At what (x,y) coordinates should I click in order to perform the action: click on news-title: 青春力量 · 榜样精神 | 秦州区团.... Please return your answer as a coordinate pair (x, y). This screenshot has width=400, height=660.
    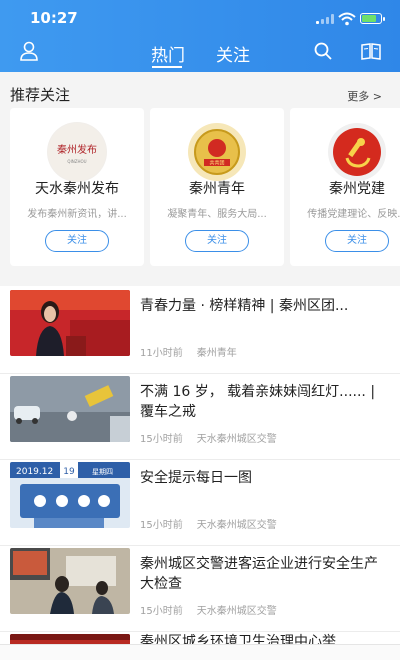
    Looking at the image, I should click on (264, 306).